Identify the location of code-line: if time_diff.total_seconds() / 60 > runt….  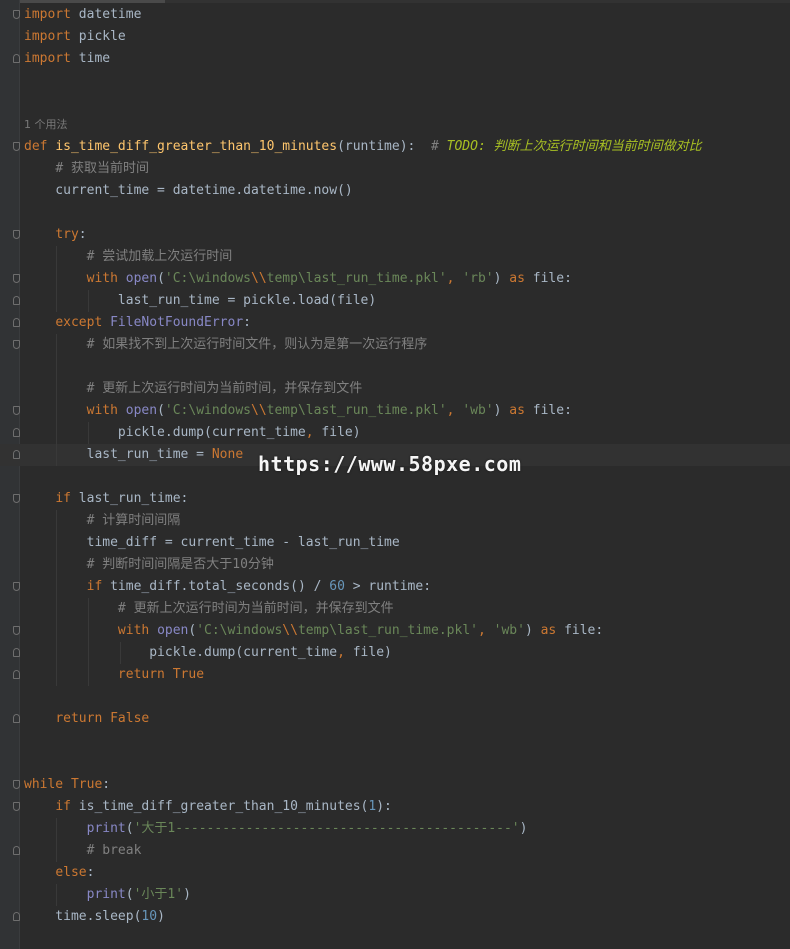
(395, 587).